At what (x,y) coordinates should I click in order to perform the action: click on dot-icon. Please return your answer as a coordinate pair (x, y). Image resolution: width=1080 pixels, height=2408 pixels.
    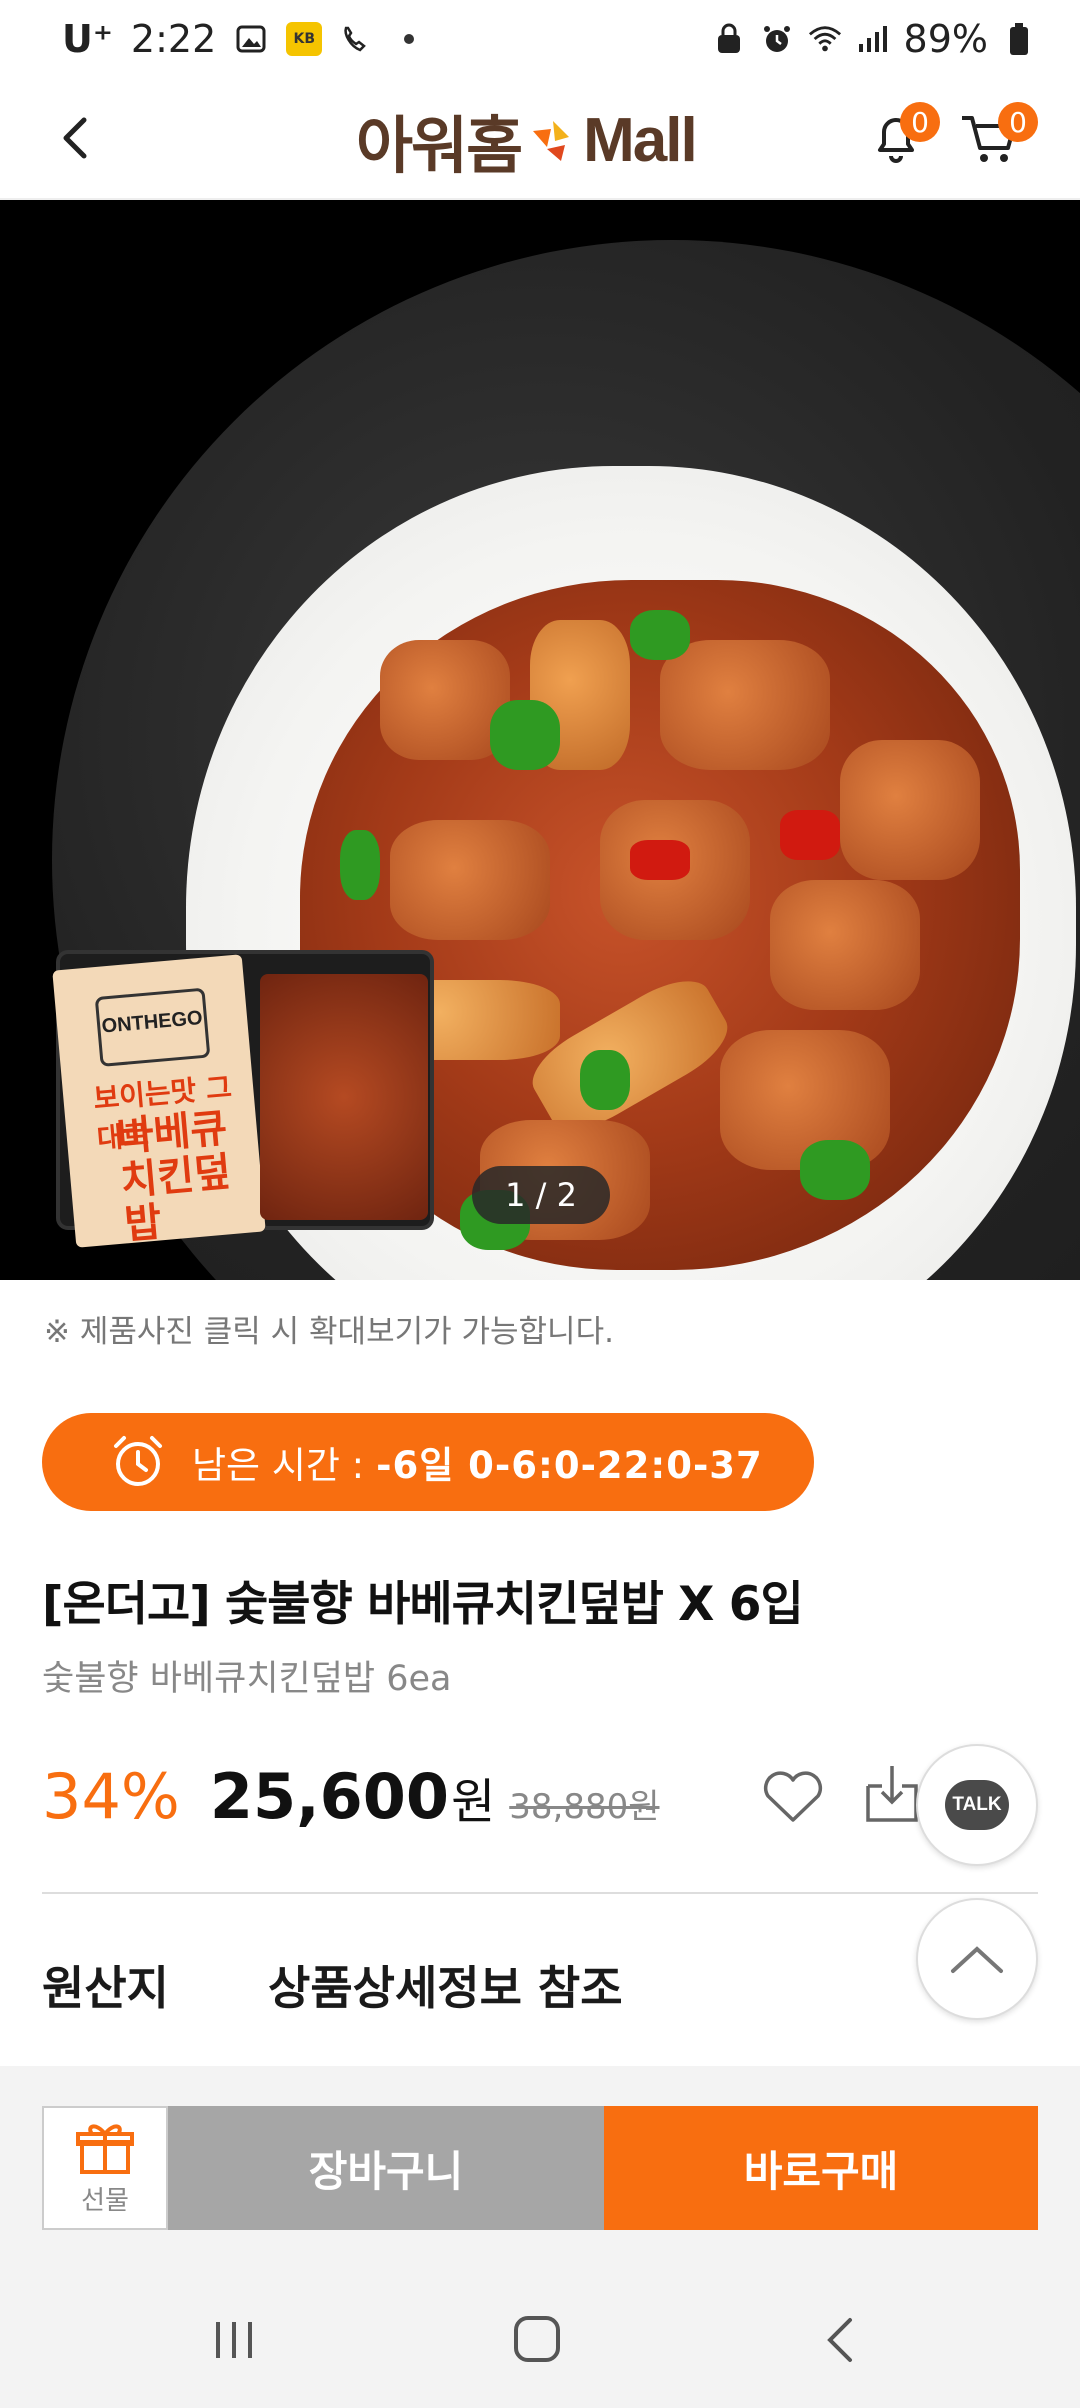
    Looking at the image, I should click on (409, 39).